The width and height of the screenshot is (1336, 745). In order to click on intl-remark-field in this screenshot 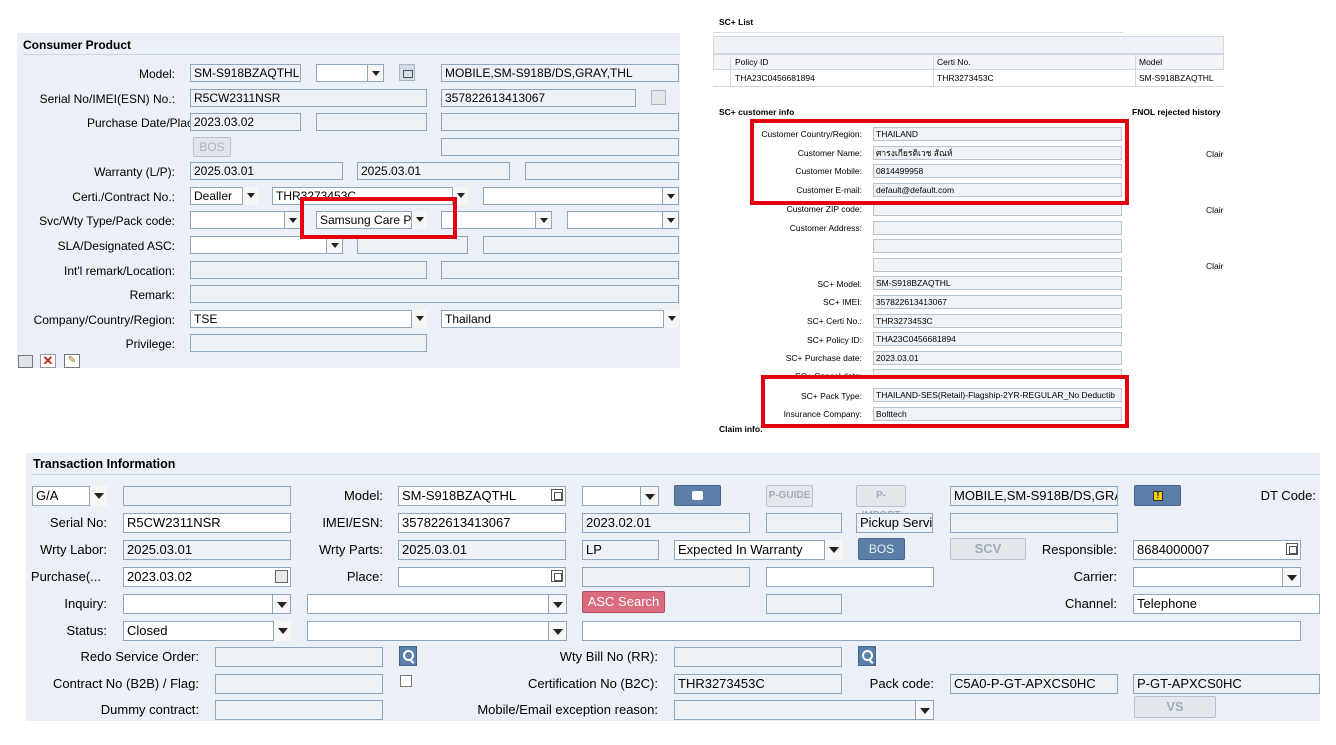, I will do `click(308, 270)`.